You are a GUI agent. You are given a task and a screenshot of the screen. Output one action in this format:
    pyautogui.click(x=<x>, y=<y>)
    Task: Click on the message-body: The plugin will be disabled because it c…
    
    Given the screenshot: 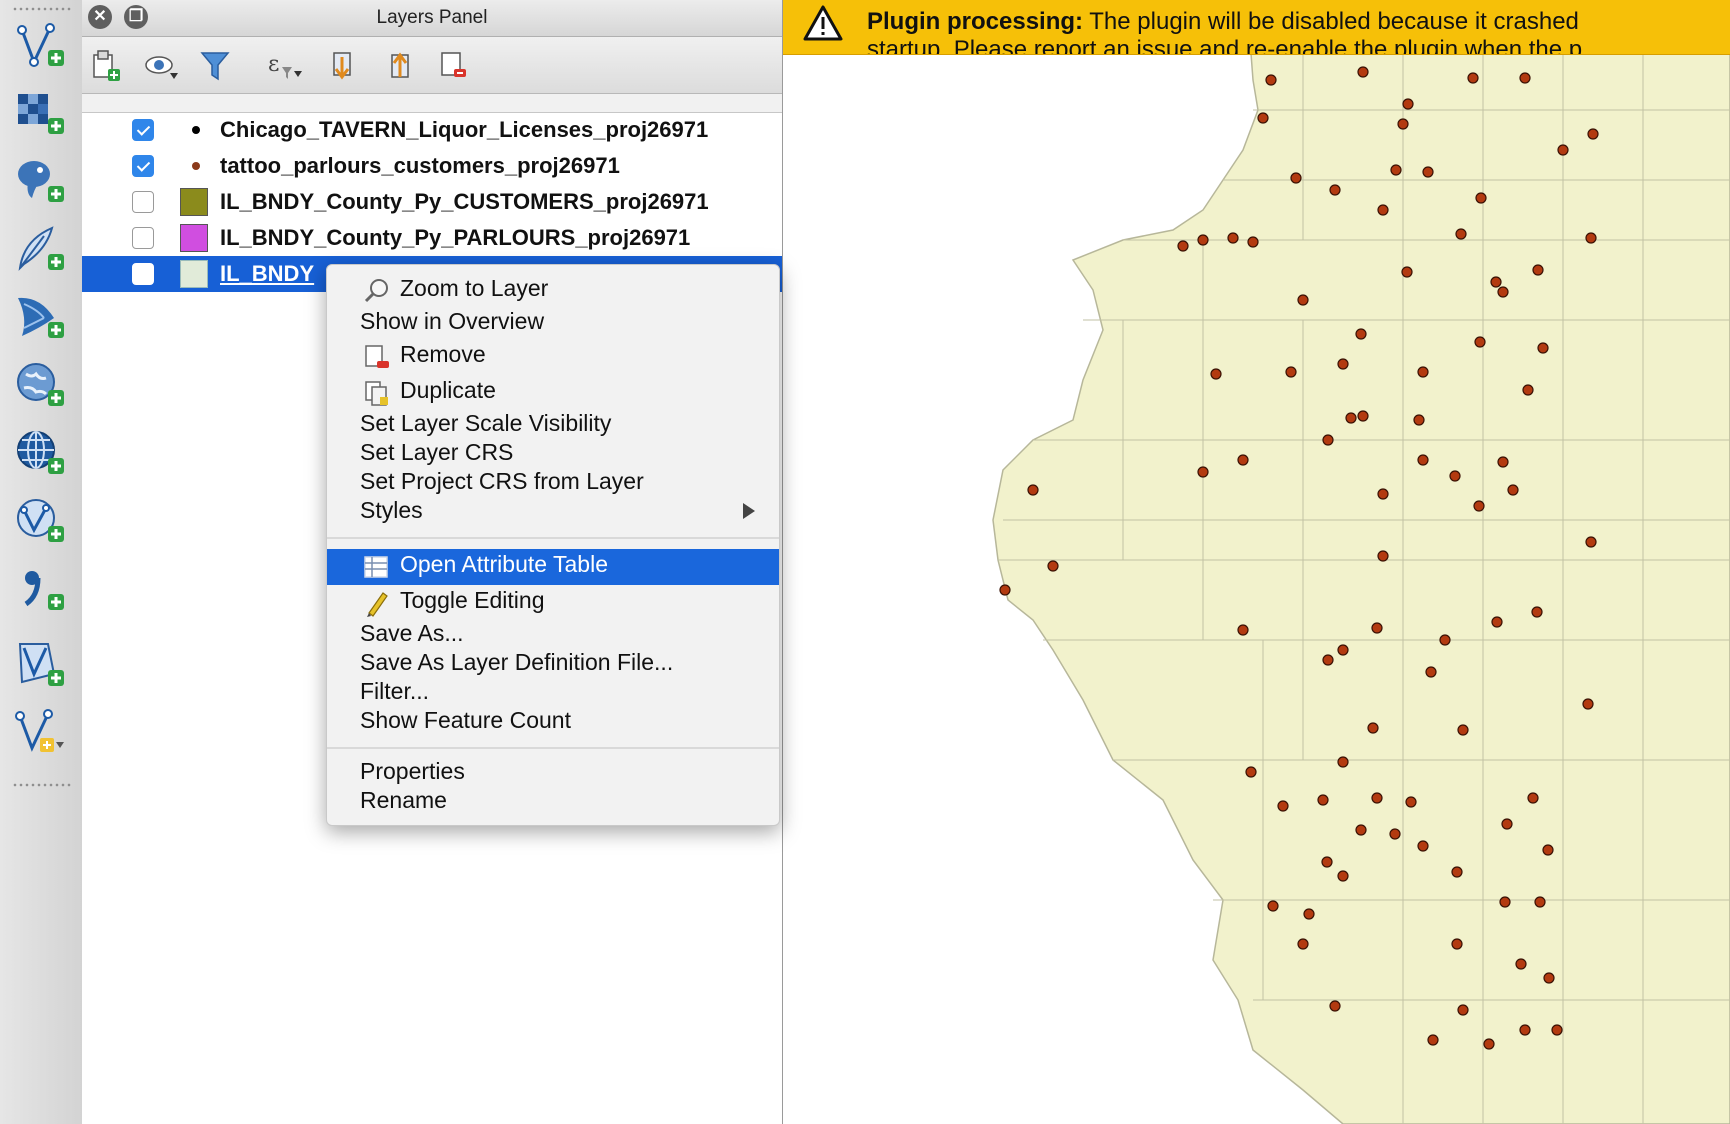 What is the action you would take?
    pyautogui.click(x=1334, y=21)
    